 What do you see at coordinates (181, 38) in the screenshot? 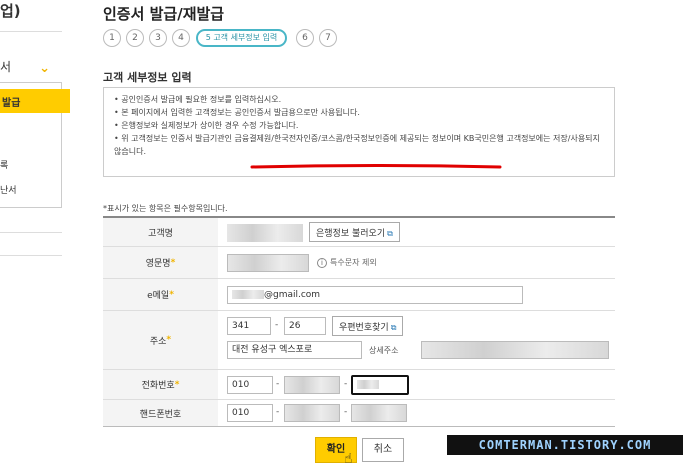
I see `step-4: 4` at bounding box center [181, 38].